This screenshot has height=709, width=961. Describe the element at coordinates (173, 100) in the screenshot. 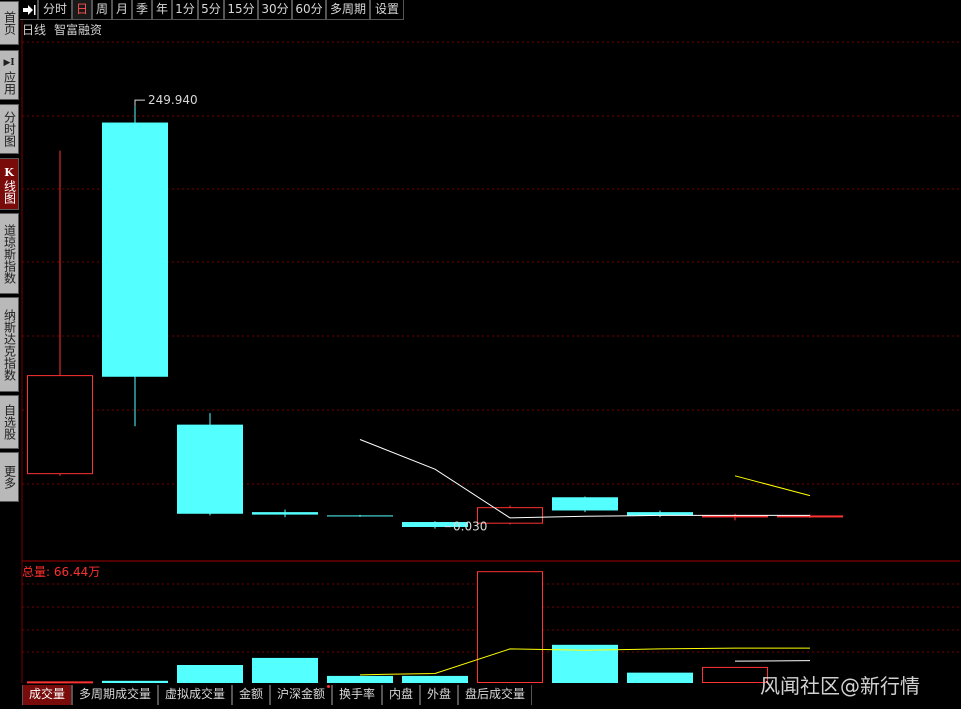

I see `high-label: 249.940` at that location.